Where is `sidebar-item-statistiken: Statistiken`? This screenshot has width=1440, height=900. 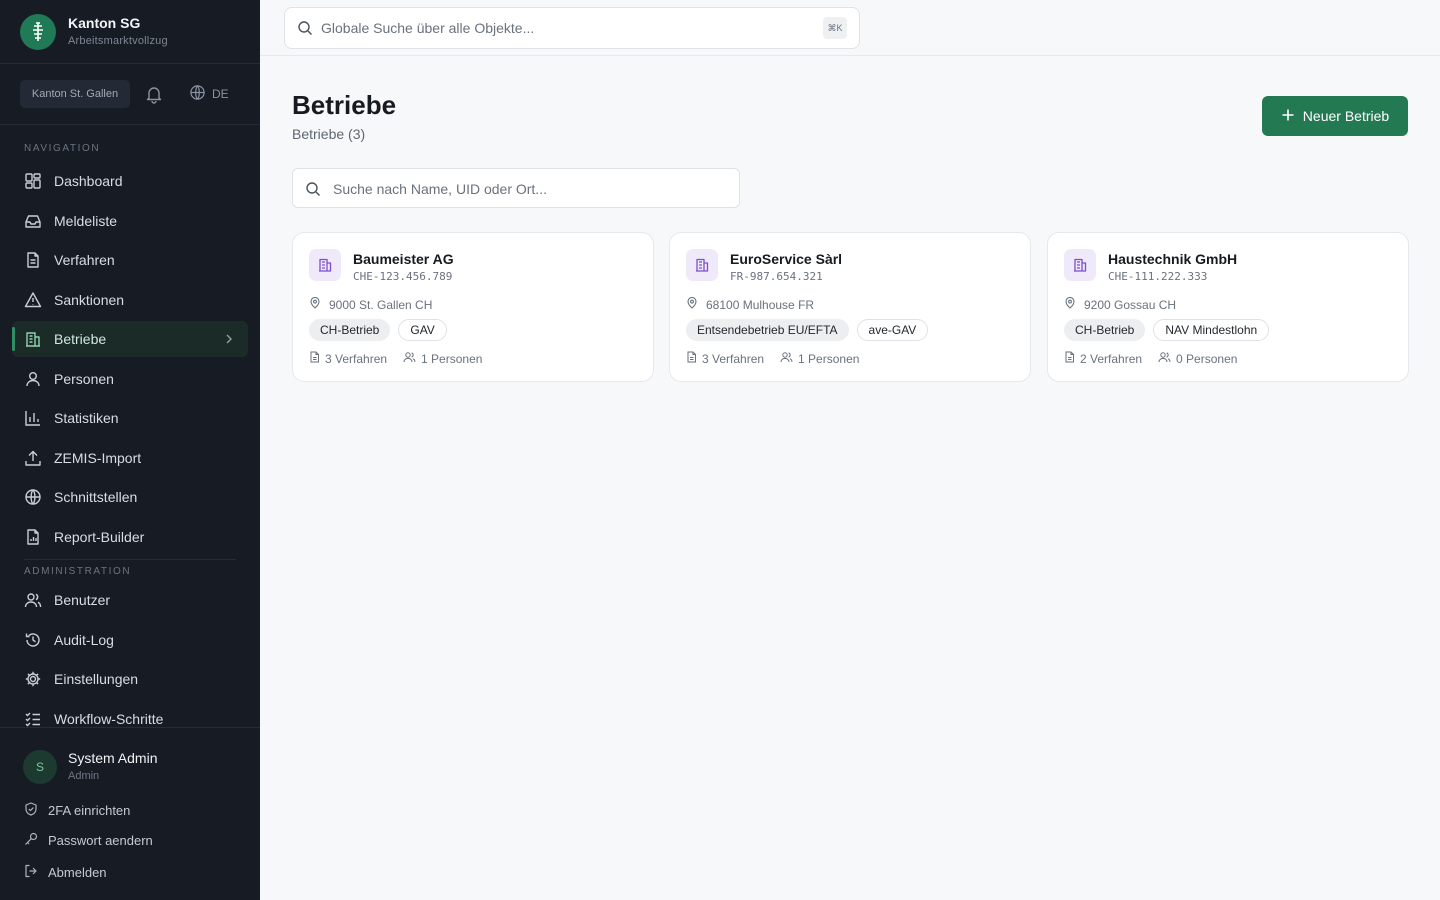 sidebar-item-statistiken: Statistiken is located at coordinates (130, 418).